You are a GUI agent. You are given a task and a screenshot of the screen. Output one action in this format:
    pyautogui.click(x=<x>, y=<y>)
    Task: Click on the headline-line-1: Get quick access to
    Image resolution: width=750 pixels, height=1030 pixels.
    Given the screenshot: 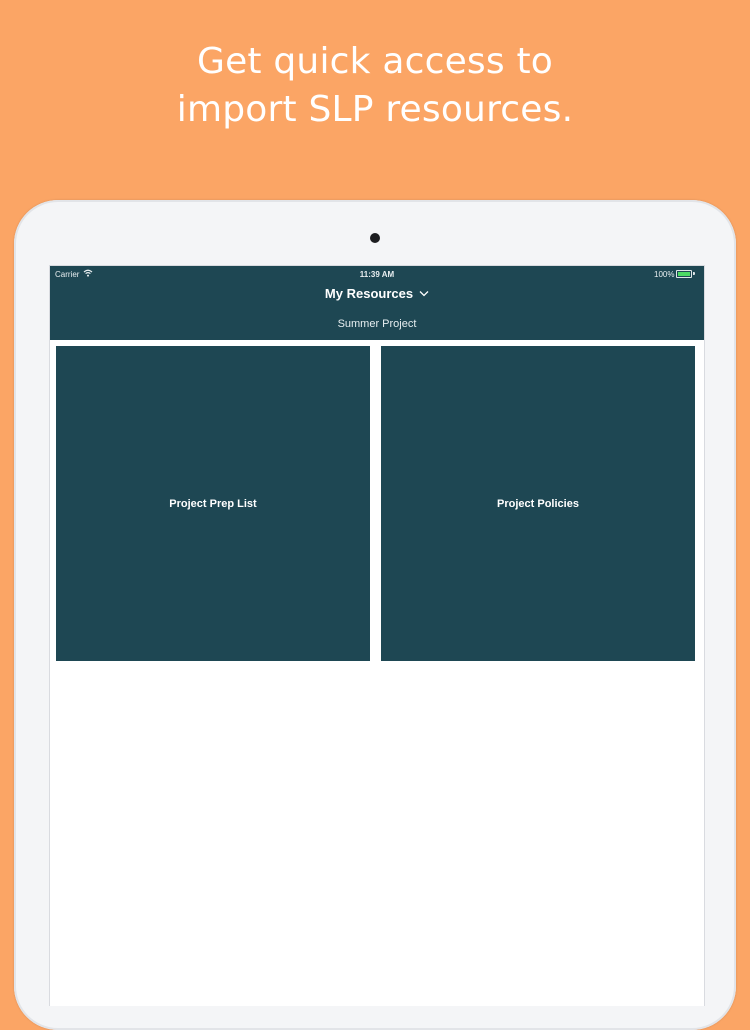 What is the action you would take?
    pyautogui.click(x=375, y=61)
    